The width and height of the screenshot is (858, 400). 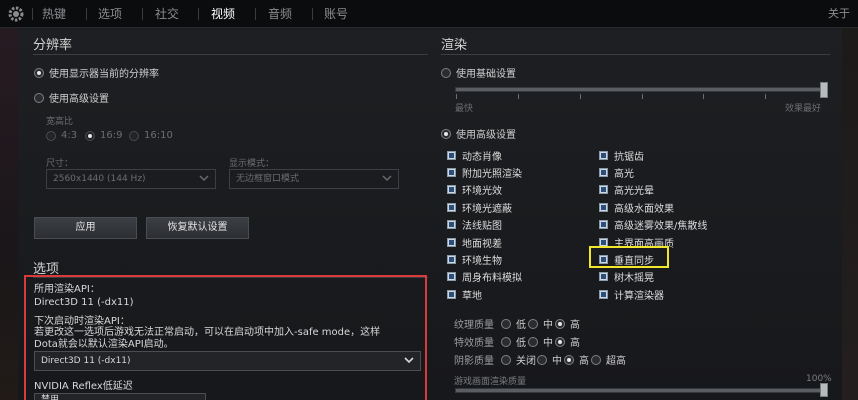 I want to click on checkbox-ground-parallax: 地面视差, so click(x=474, y=242).